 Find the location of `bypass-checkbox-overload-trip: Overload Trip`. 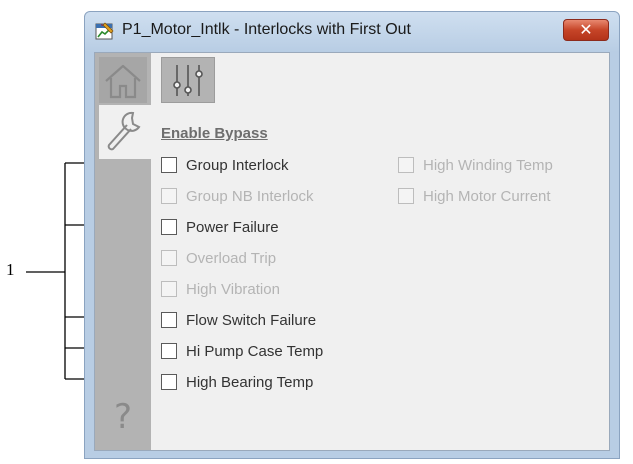

bypass-checkbox-overload-trip: Overload Trip is located at coordinates (218, 258).